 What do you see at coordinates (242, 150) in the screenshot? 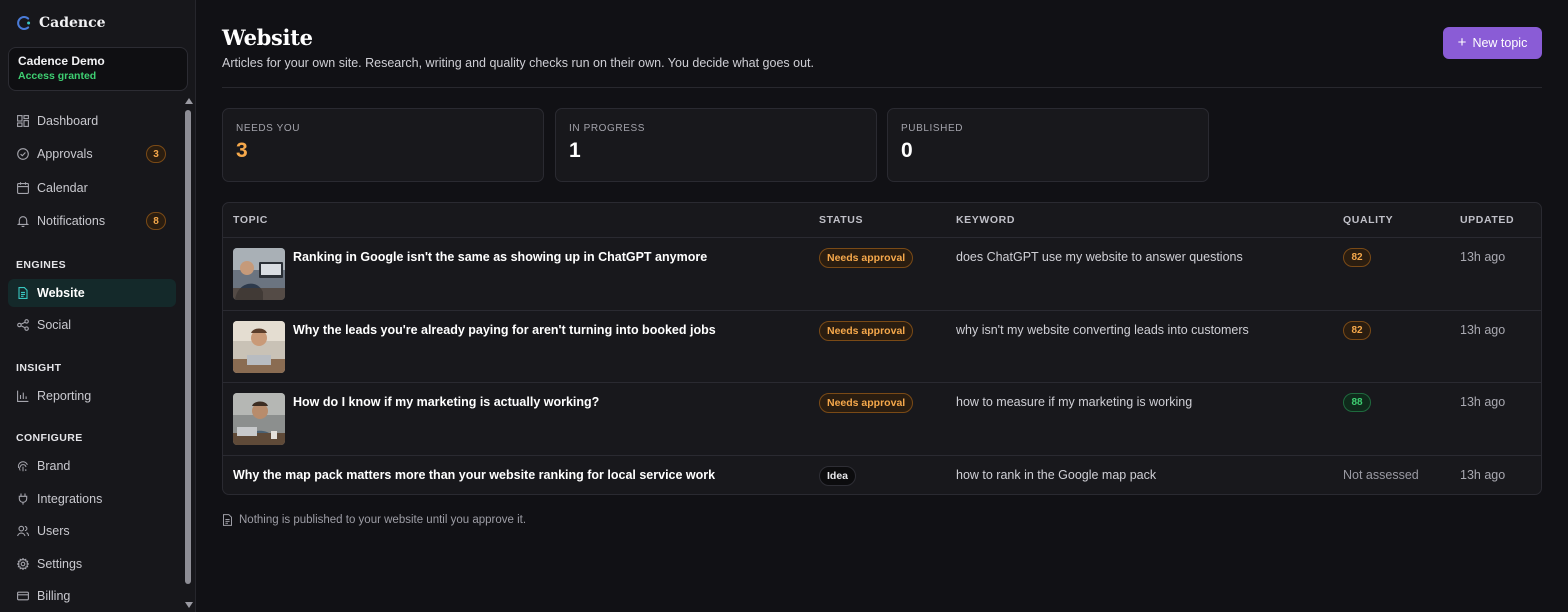
I see `stat-value: 3` at bounding box center [242, 150].